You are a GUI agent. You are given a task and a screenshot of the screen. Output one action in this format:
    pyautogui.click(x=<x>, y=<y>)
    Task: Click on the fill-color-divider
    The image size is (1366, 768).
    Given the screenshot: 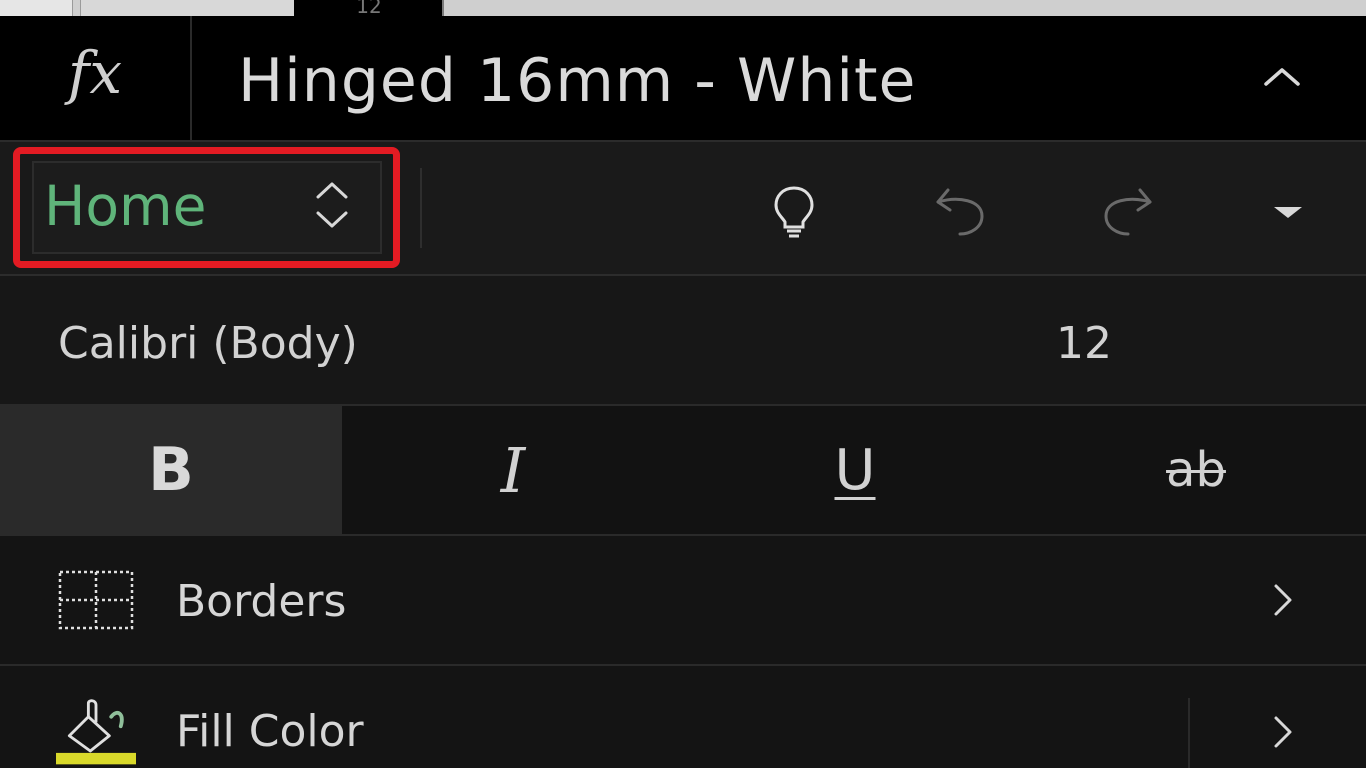 What is the action you would take?
    pyautogui.click(x=1189, y=733)
    